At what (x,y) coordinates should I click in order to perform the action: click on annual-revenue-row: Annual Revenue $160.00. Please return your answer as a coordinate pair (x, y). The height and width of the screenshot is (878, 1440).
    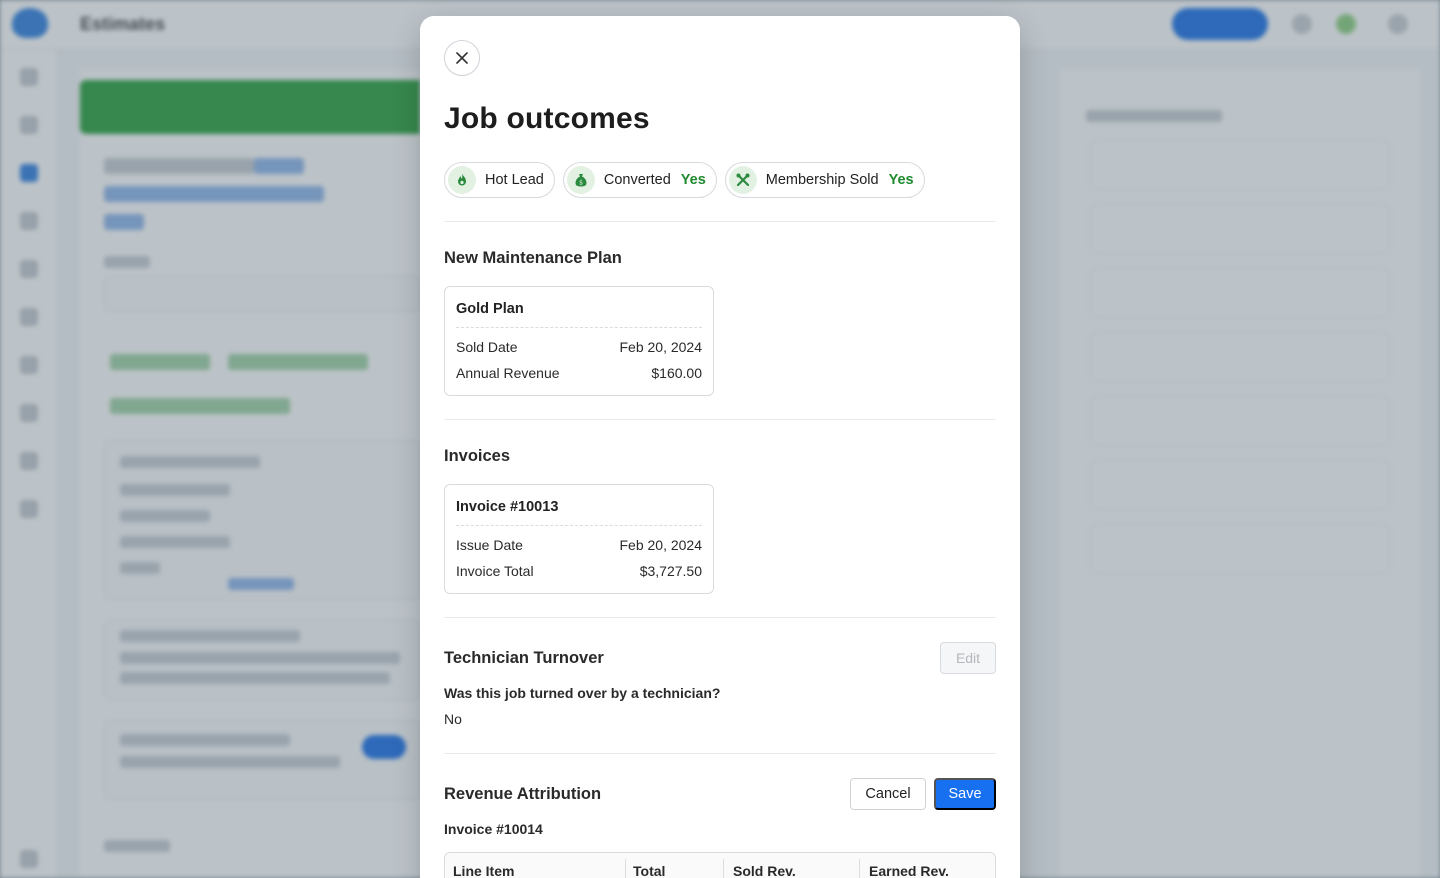
    Looking at the image, I should click on (579, 373).